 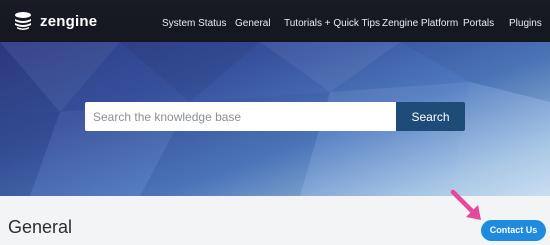 I want to click on knowledge-base-search-input, so click(x=240, y=116).